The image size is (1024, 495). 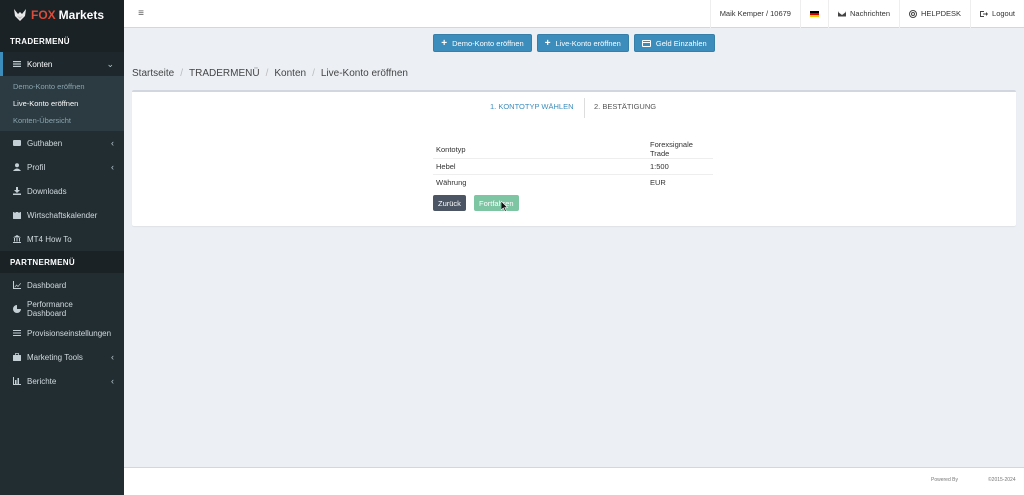 I want to click on sidebar-item-performance-dashboard: Performance Dashboard, so click(x=62, y=309).